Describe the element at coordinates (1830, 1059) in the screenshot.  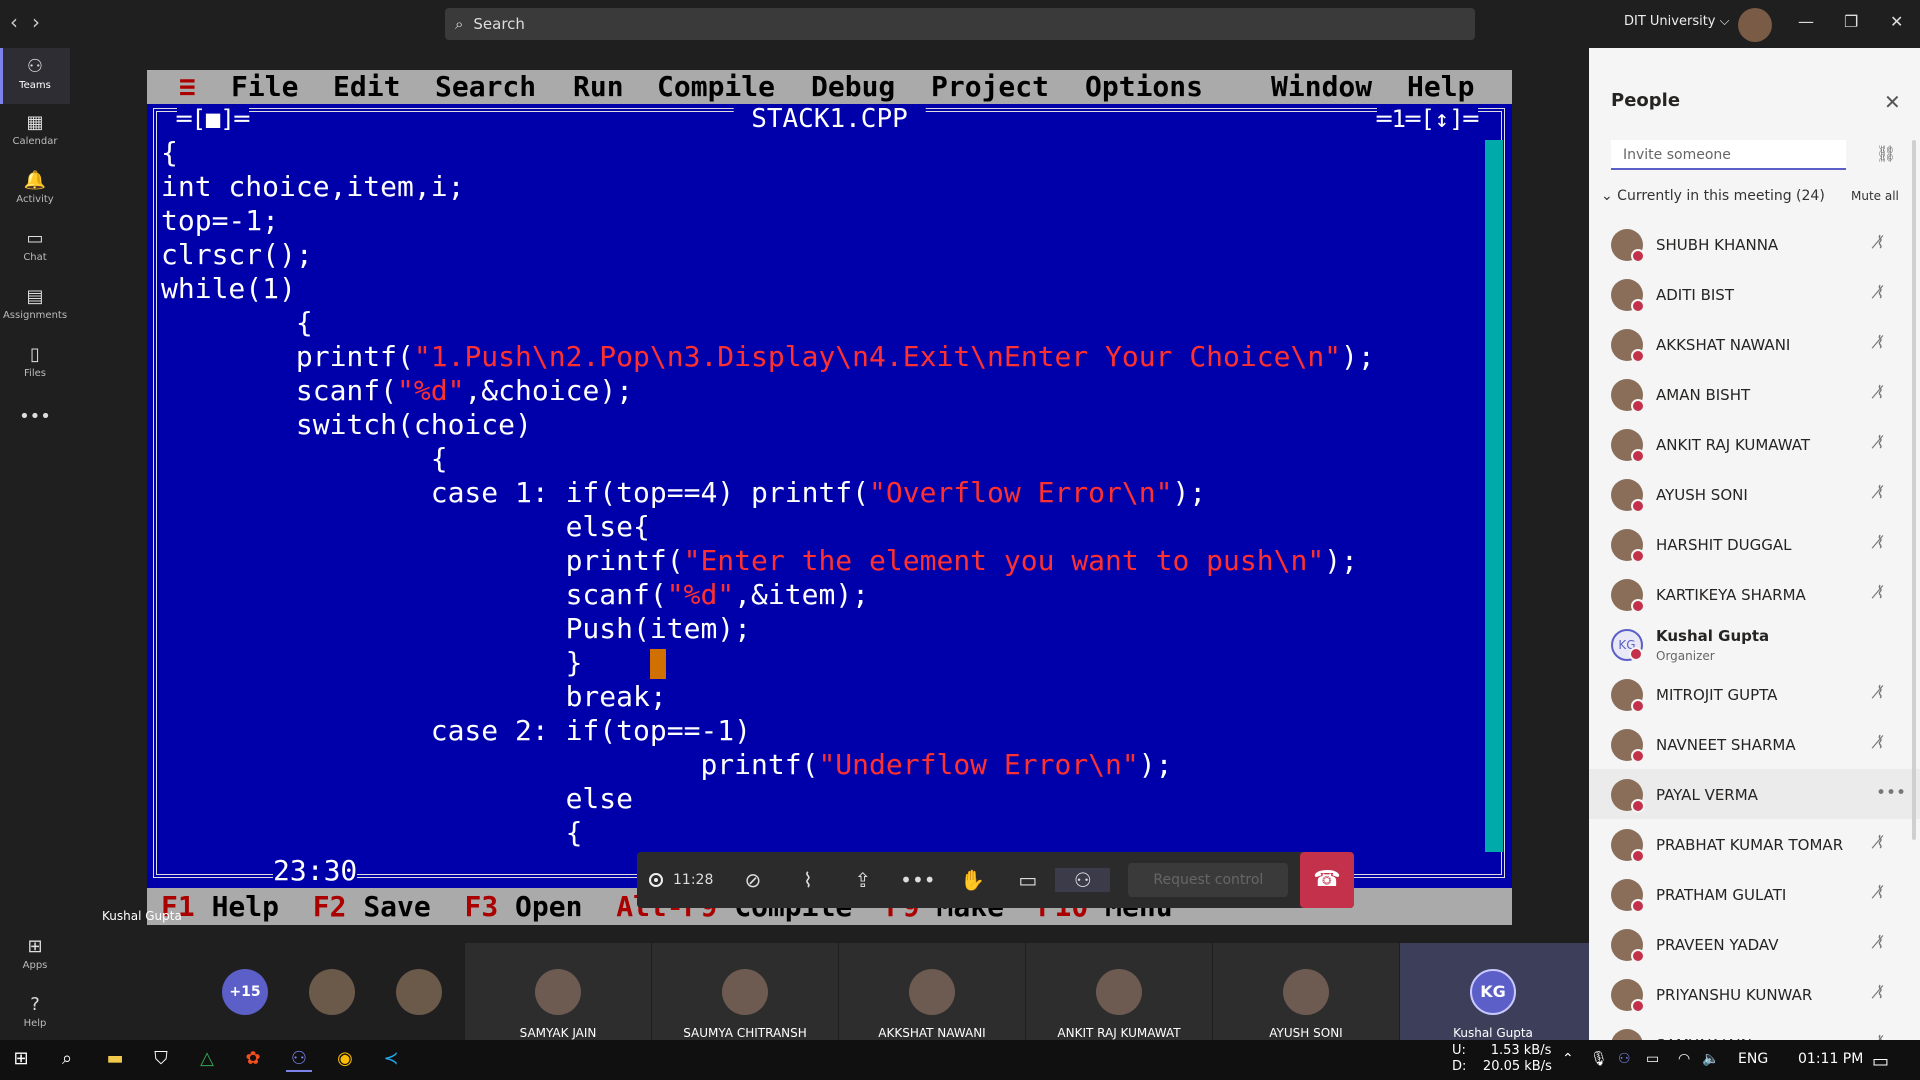
I see `clock: 01:11 PM` at that location.